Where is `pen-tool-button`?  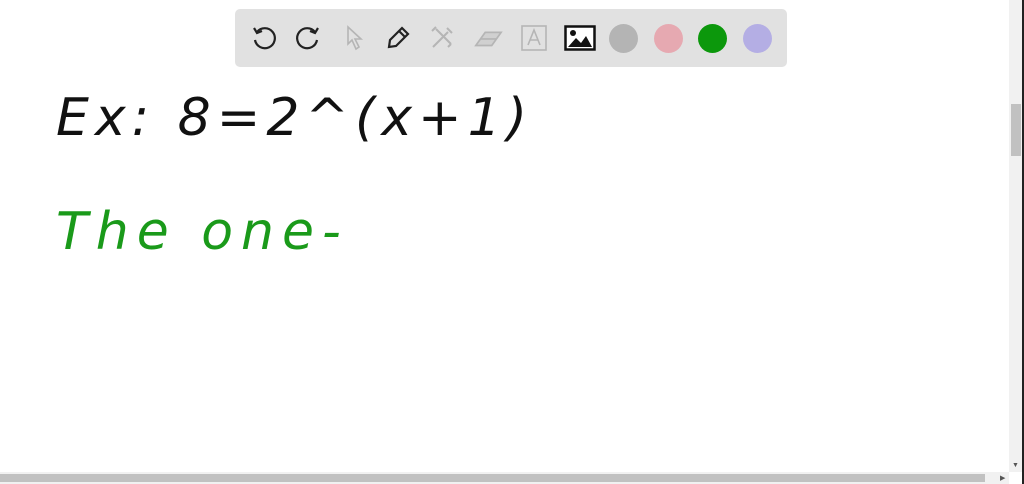
pen-tool-button is located at coordinates (398, 38).